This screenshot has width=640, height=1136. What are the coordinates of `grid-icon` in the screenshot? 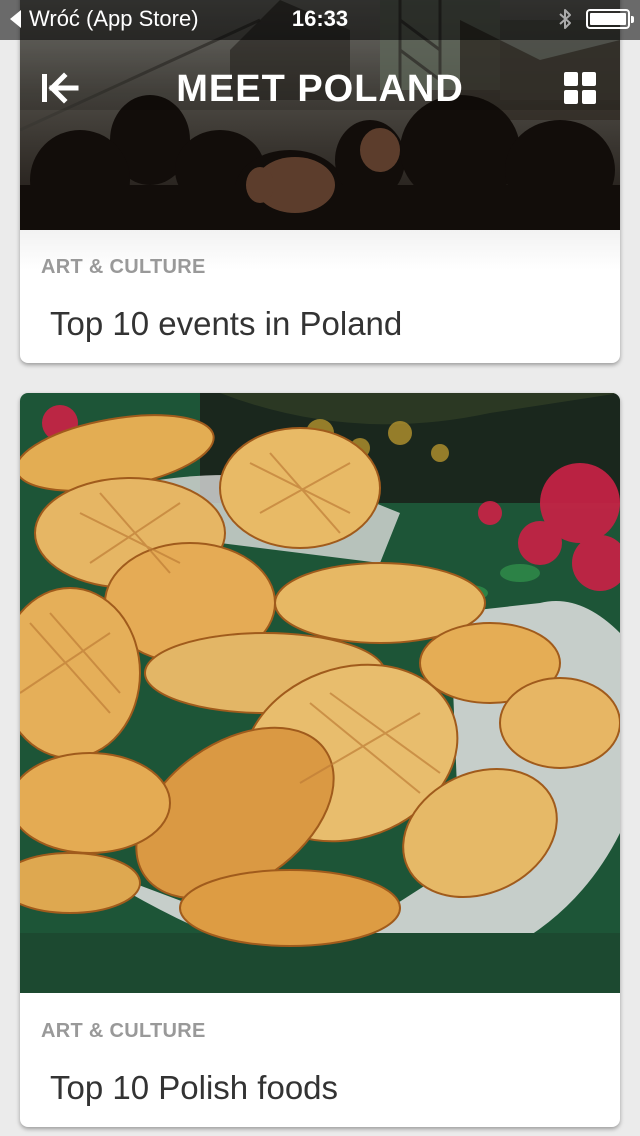 It's located at (571, 79).